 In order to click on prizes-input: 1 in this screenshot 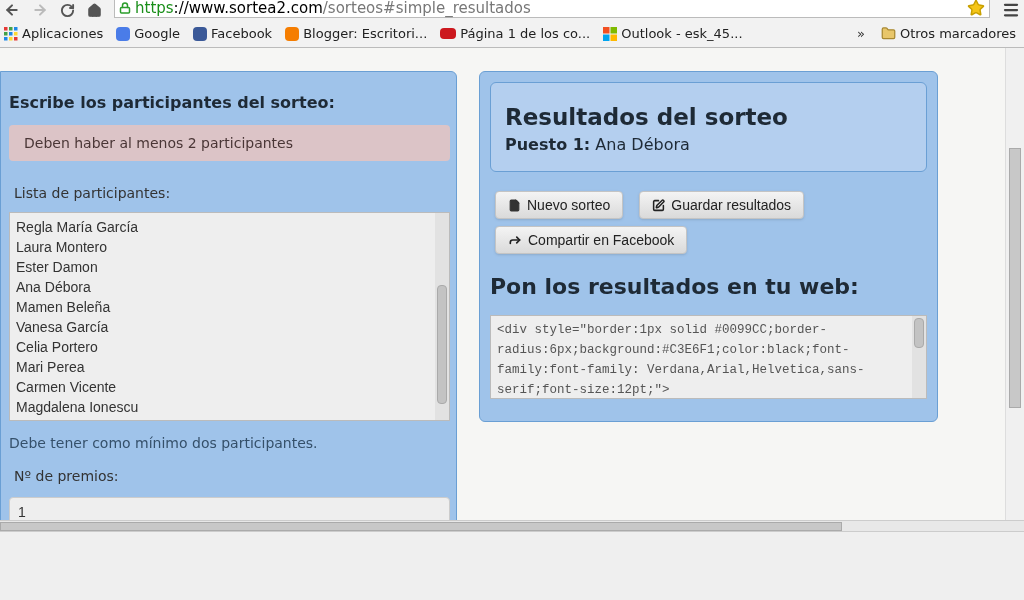, I will do `click(229, 508)`.